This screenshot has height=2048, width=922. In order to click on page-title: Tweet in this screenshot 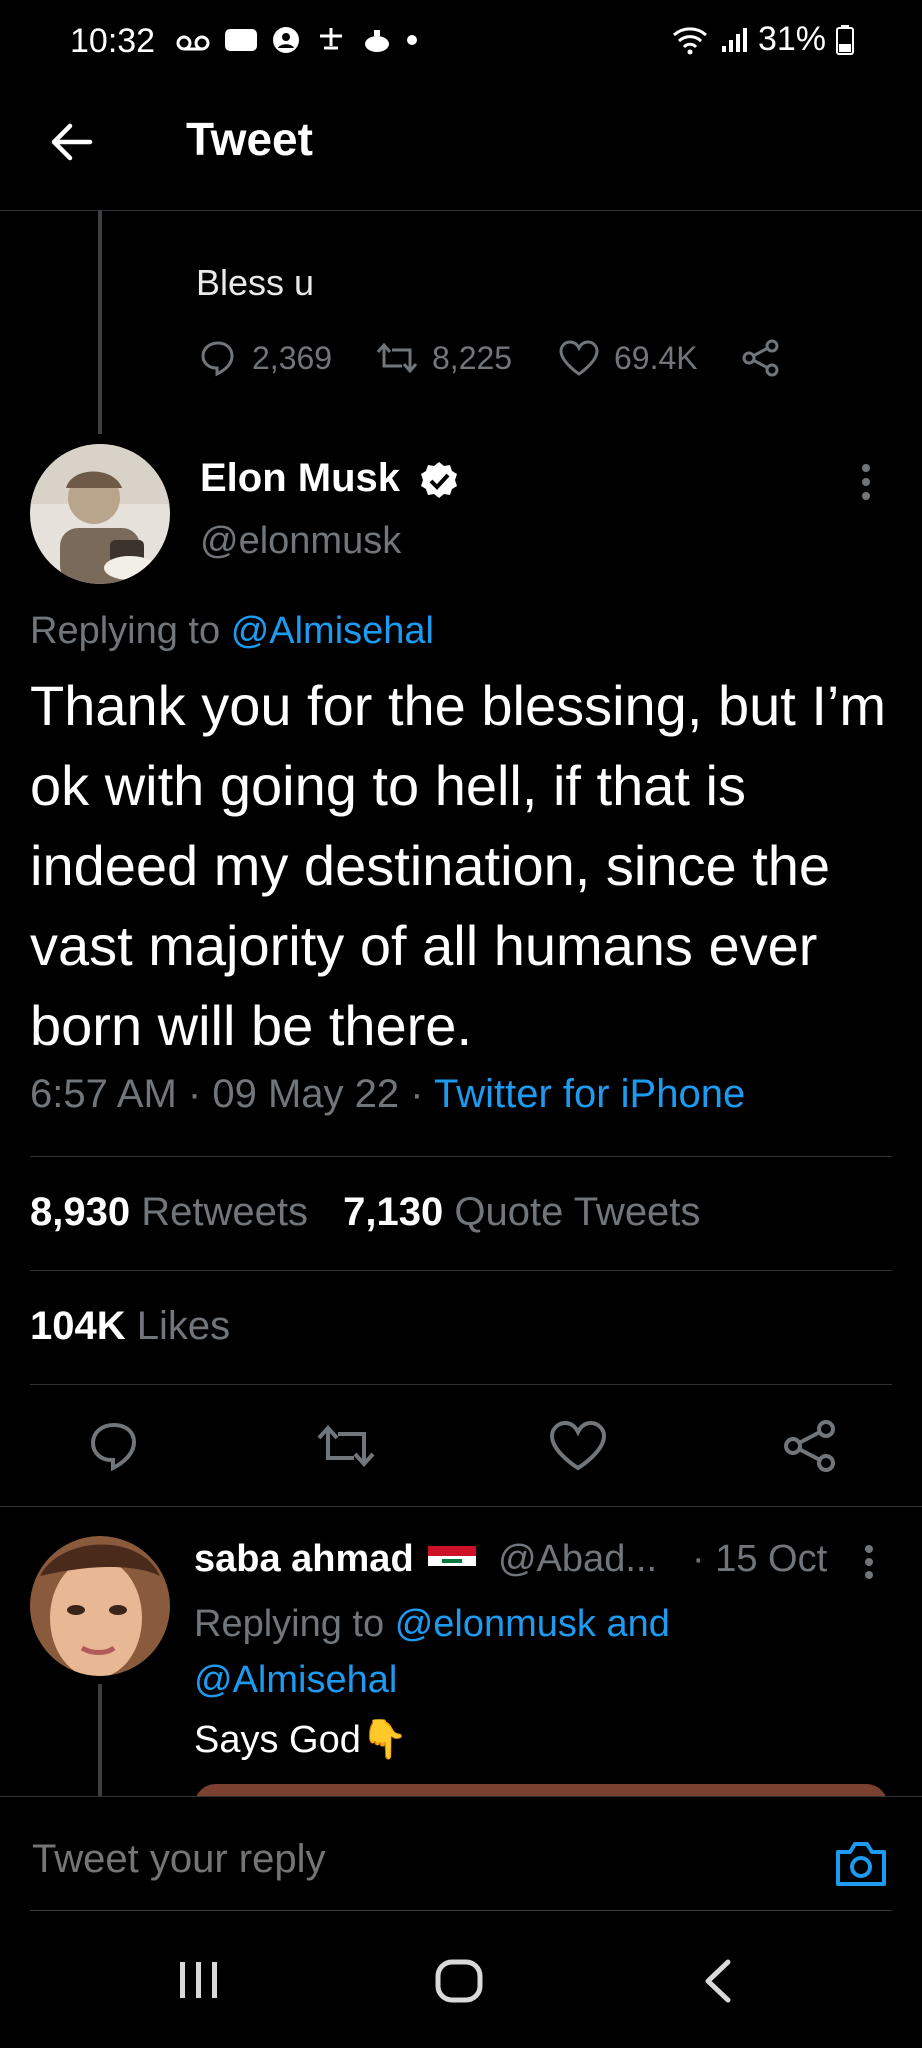, I will do `click(249, 139)`.